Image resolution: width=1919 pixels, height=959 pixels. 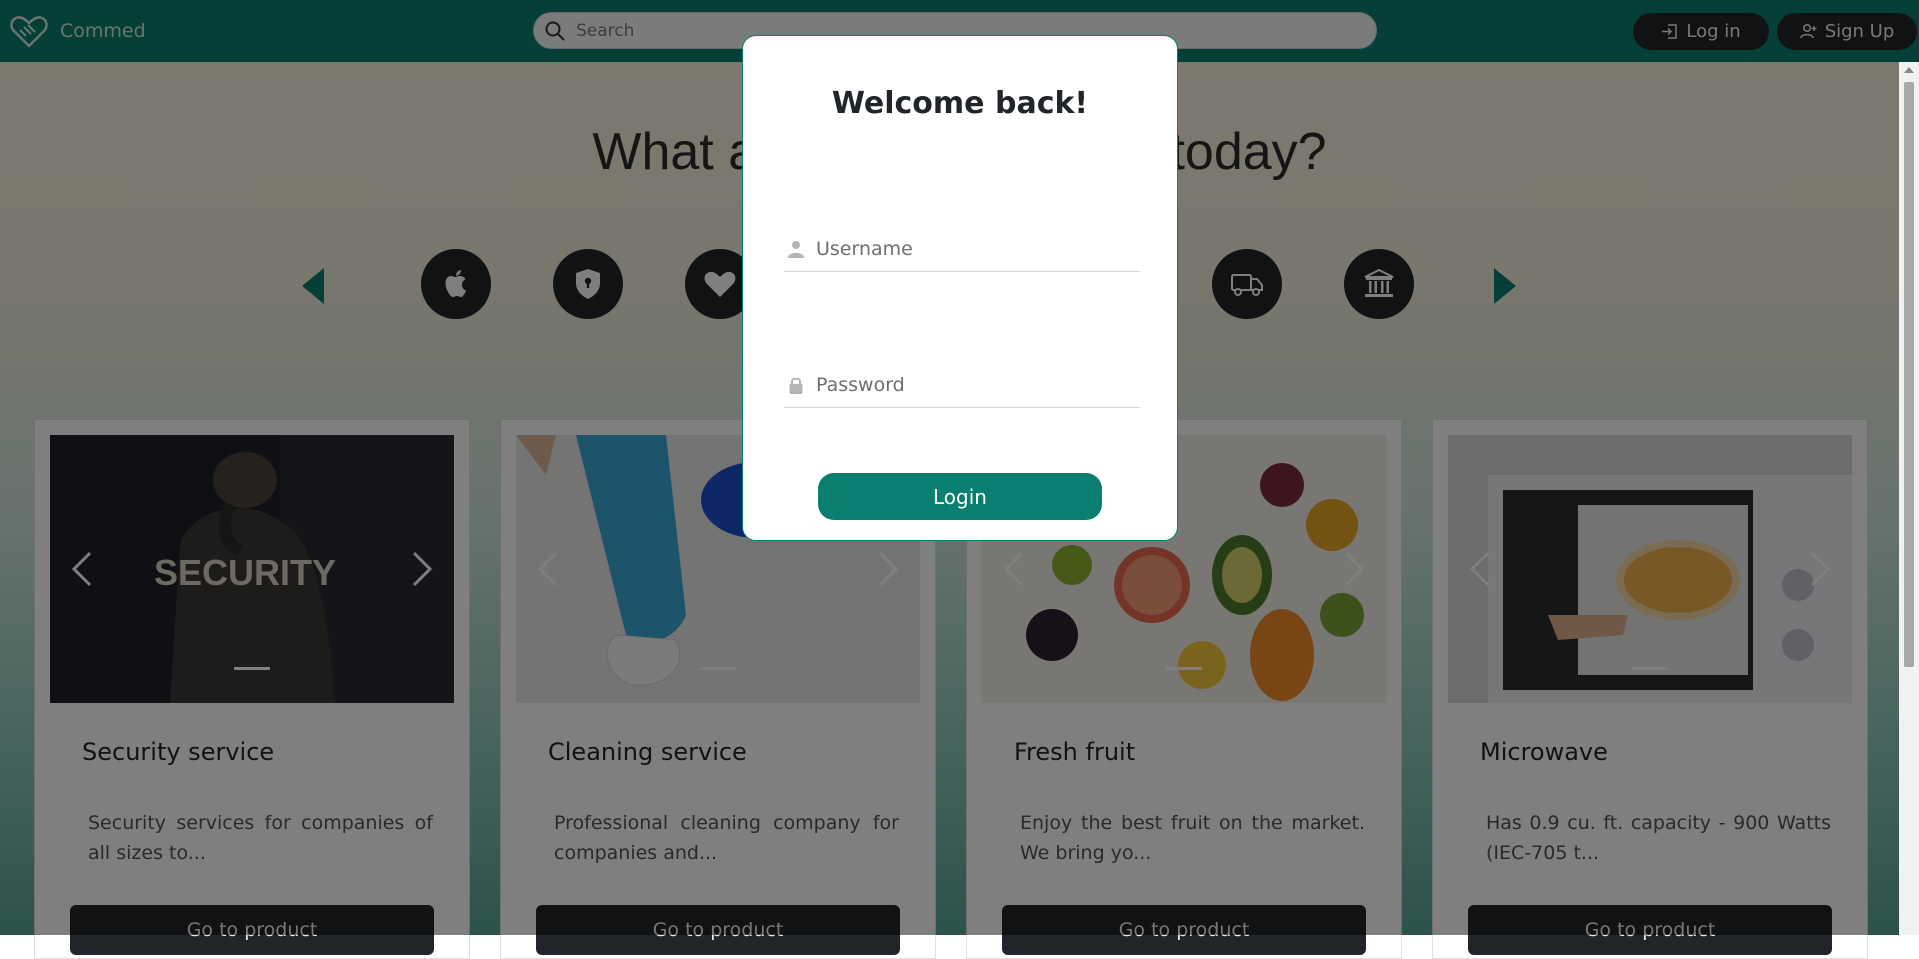 I want to click on modal-title: Welcome back!, so click(x=960, y=103).